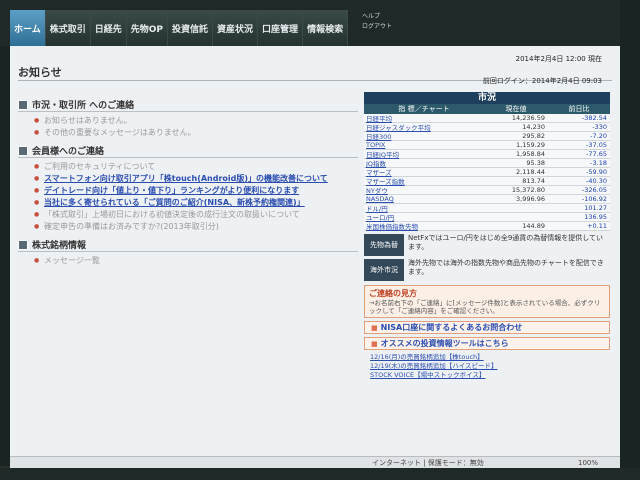 This screenshot has width=640, height=480. I want to click on market-change: 136.95, so click(595, 217).